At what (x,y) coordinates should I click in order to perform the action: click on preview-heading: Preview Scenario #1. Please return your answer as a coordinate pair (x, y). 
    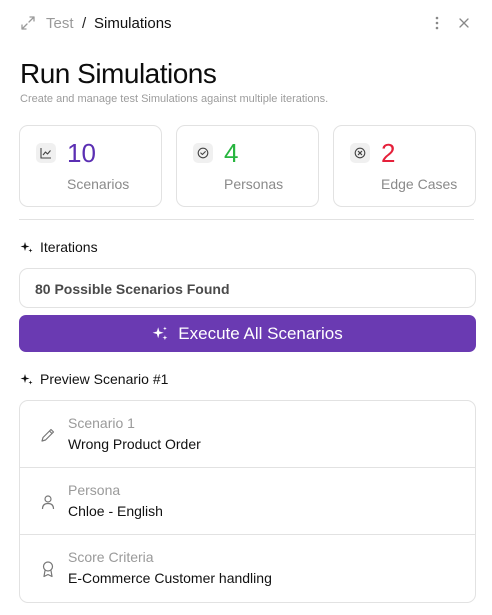
    Looking at the image, I should click on (94, 379).